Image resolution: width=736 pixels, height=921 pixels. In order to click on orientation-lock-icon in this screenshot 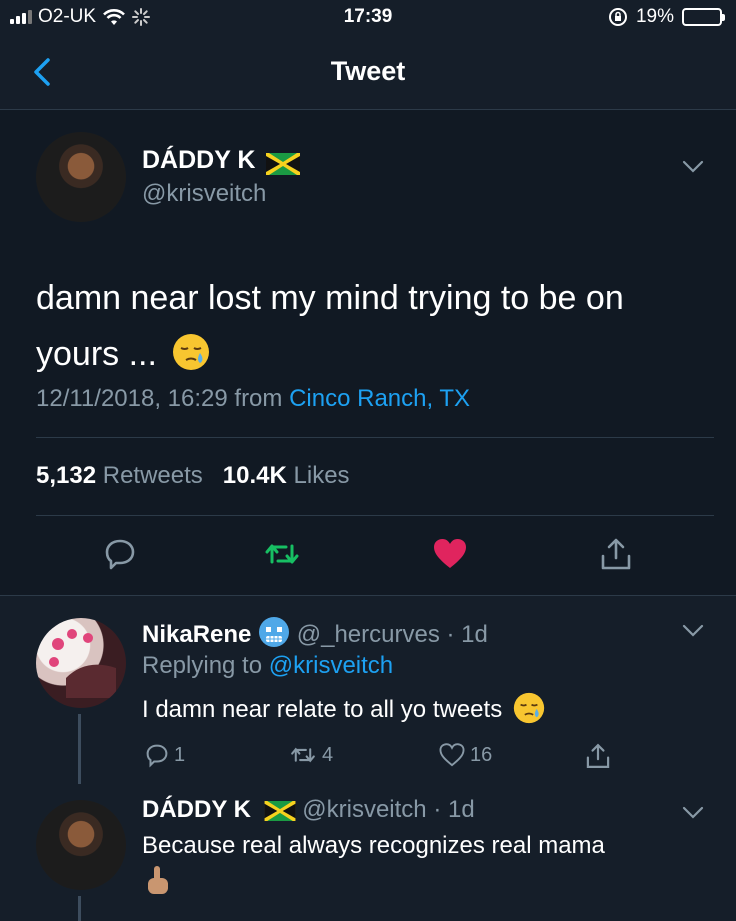, I will do `click(617, 17)`.